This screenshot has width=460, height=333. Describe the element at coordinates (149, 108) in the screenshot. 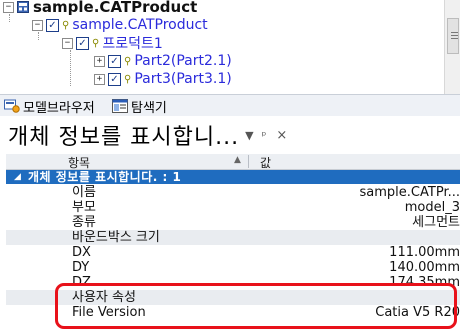

I see `tab-label: 탐색기` at that location.